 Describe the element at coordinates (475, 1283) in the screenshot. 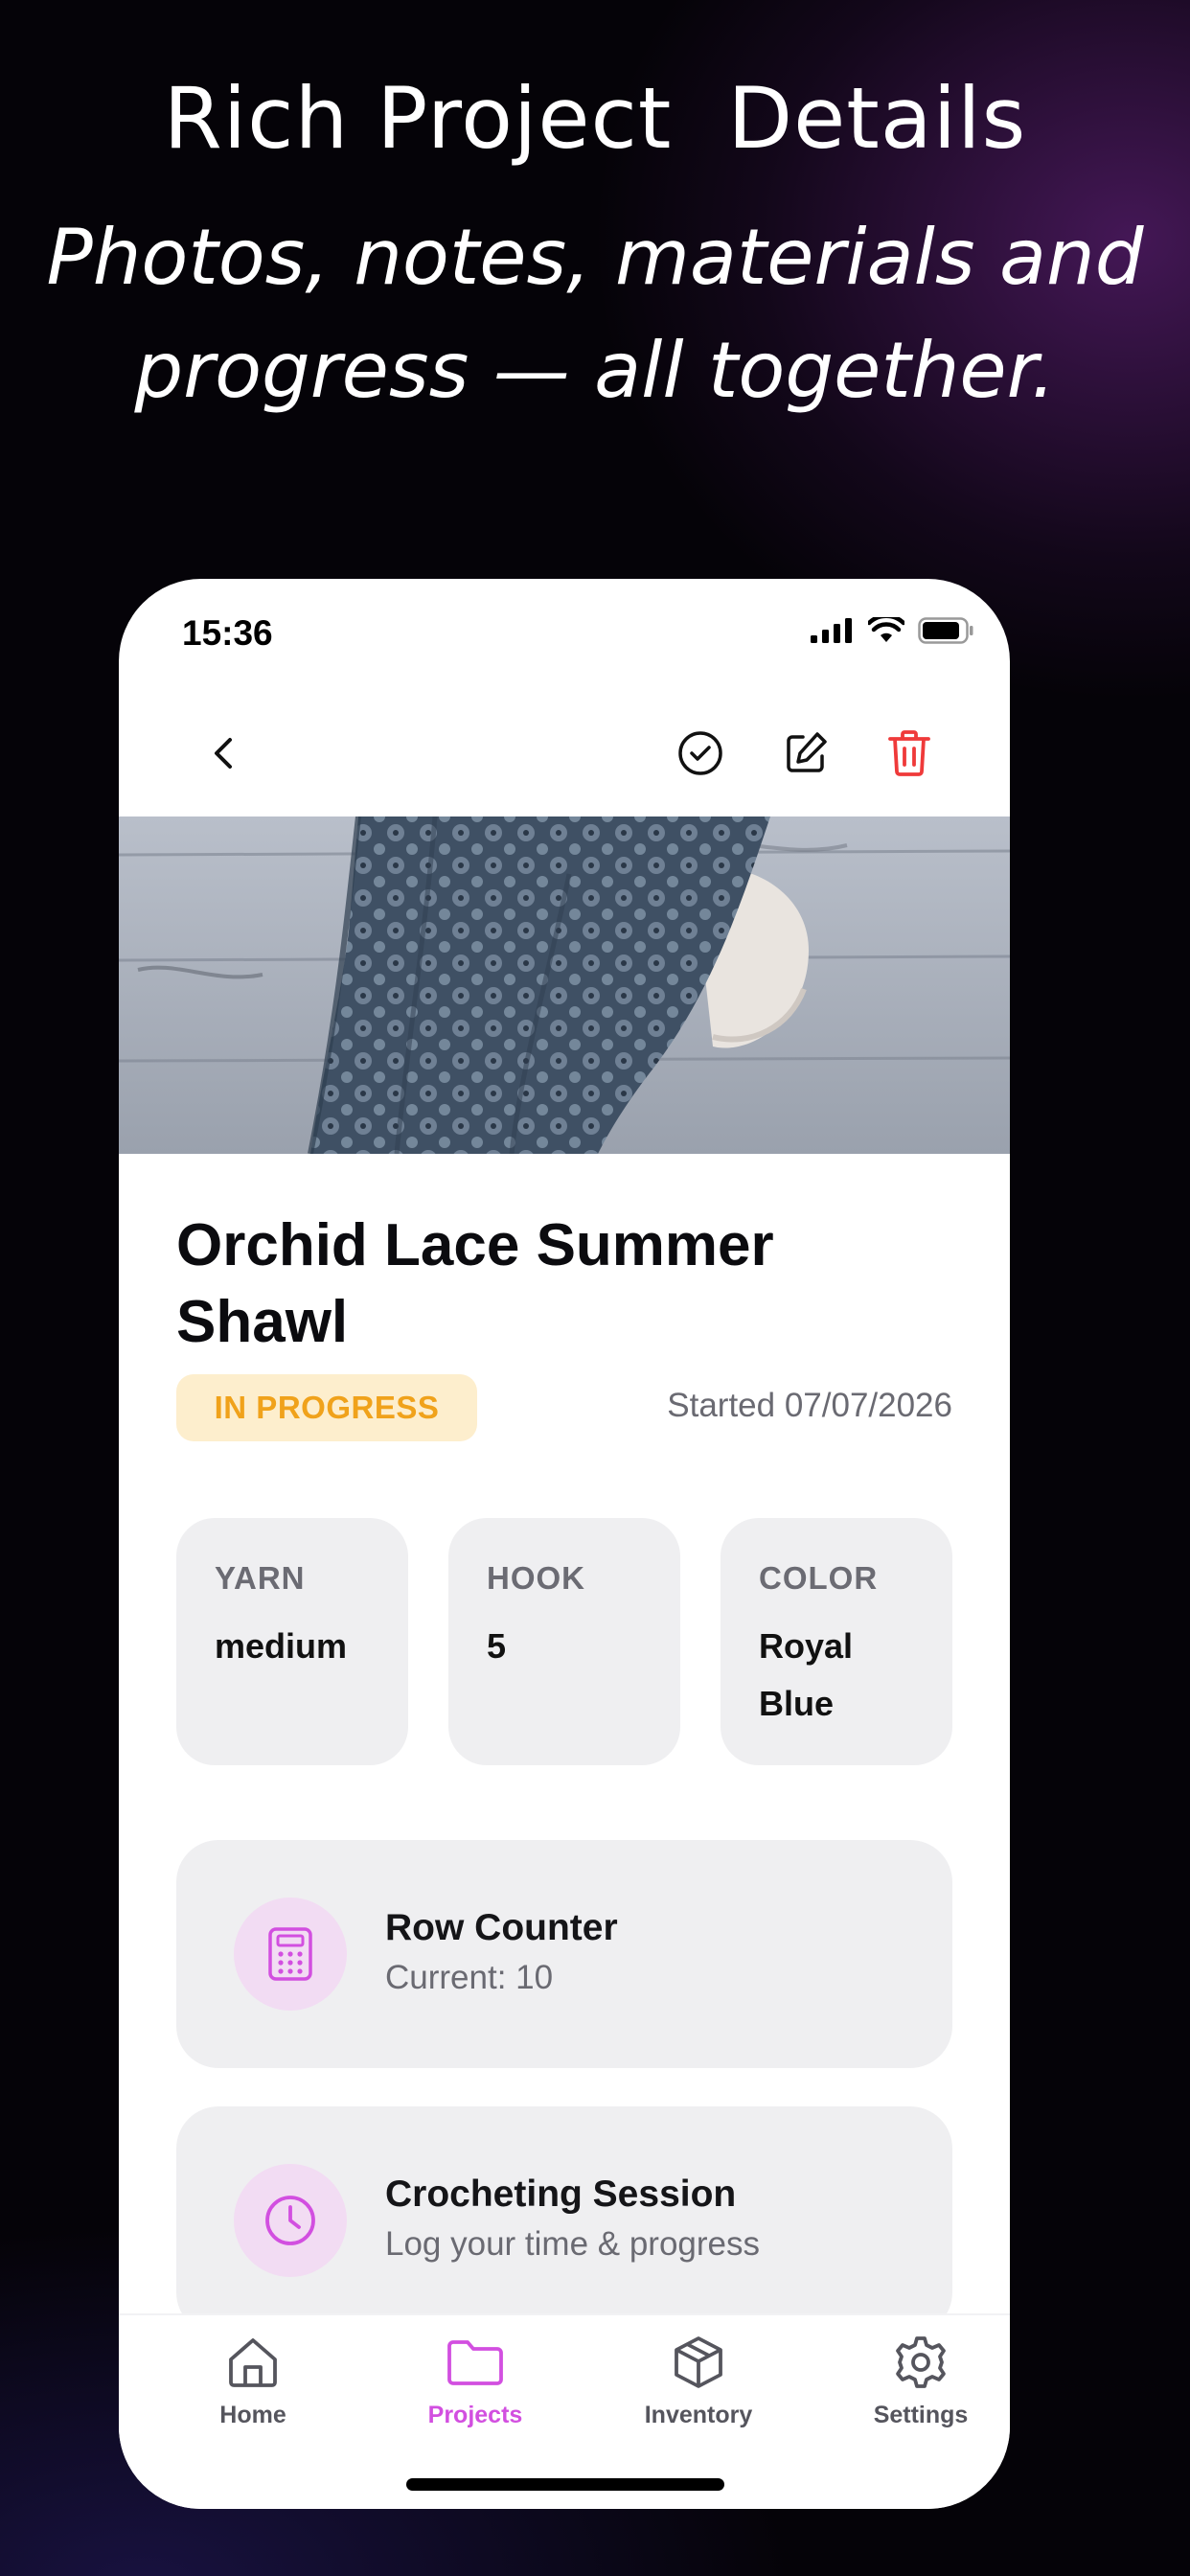

I see `project-title: Orchid Lace Summer Shawl` at that location.